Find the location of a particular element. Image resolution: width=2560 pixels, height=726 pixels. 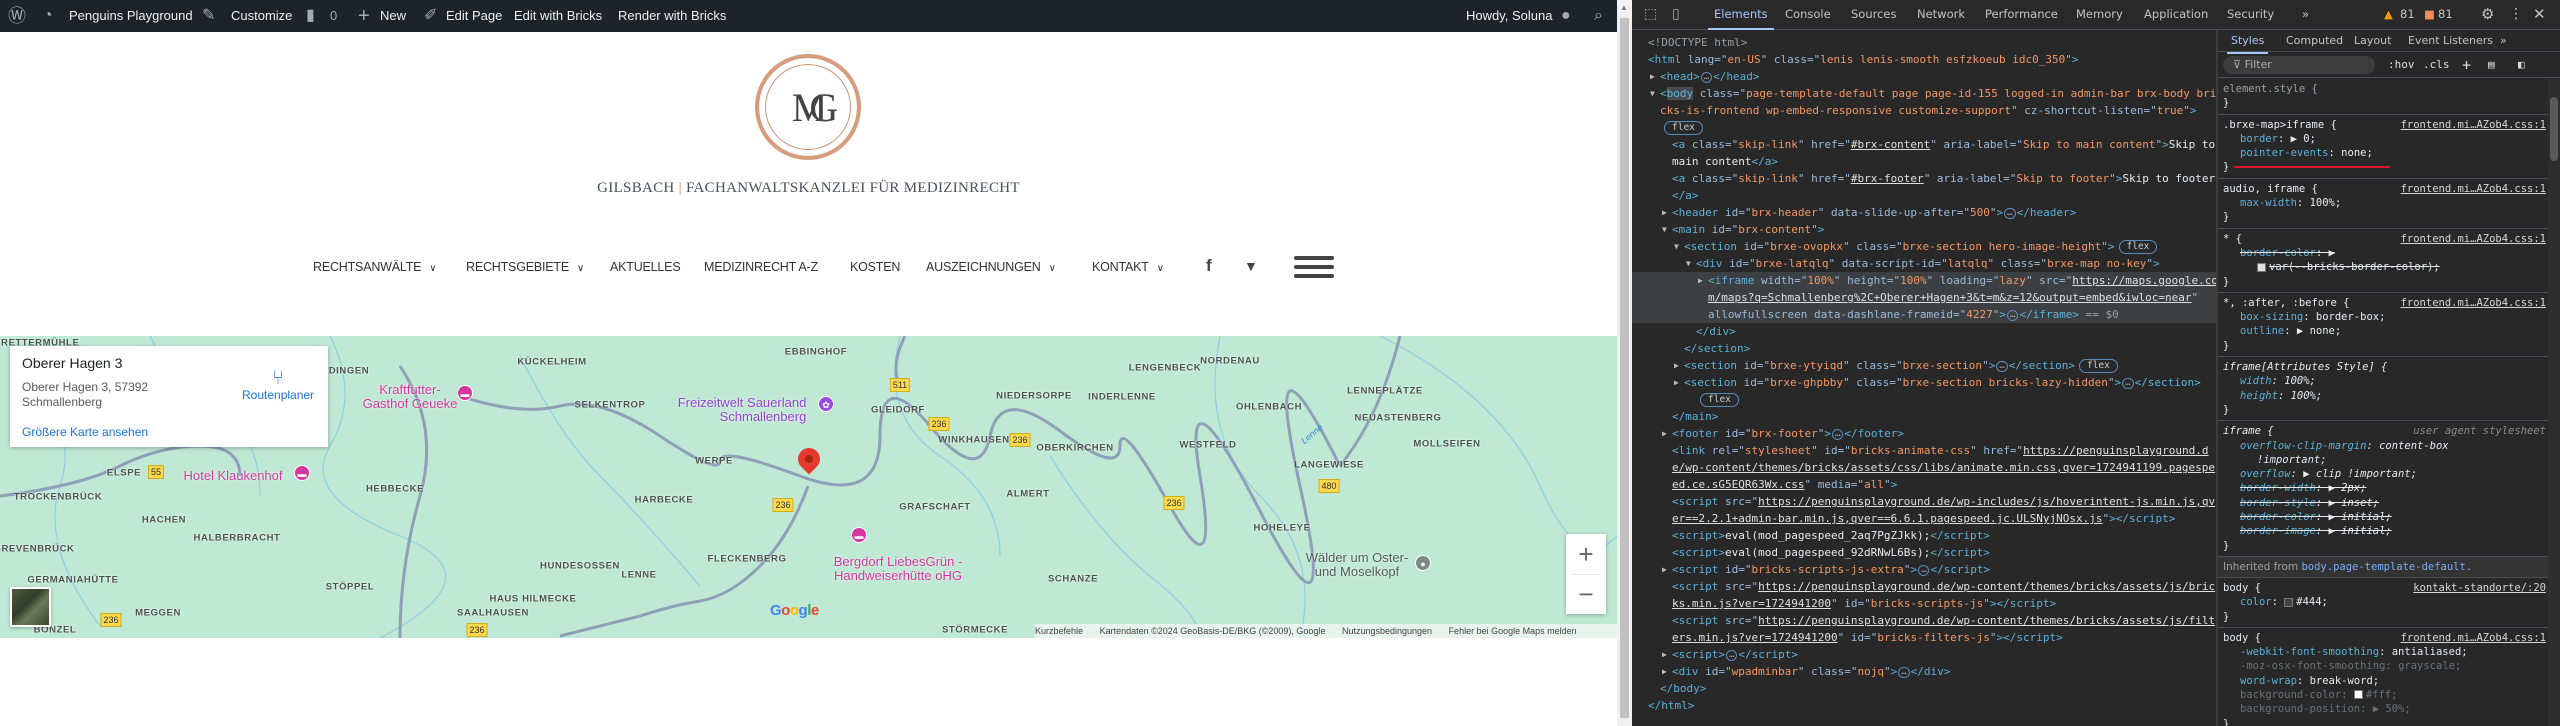

css-property: width is located at coordinates (2256, 381).